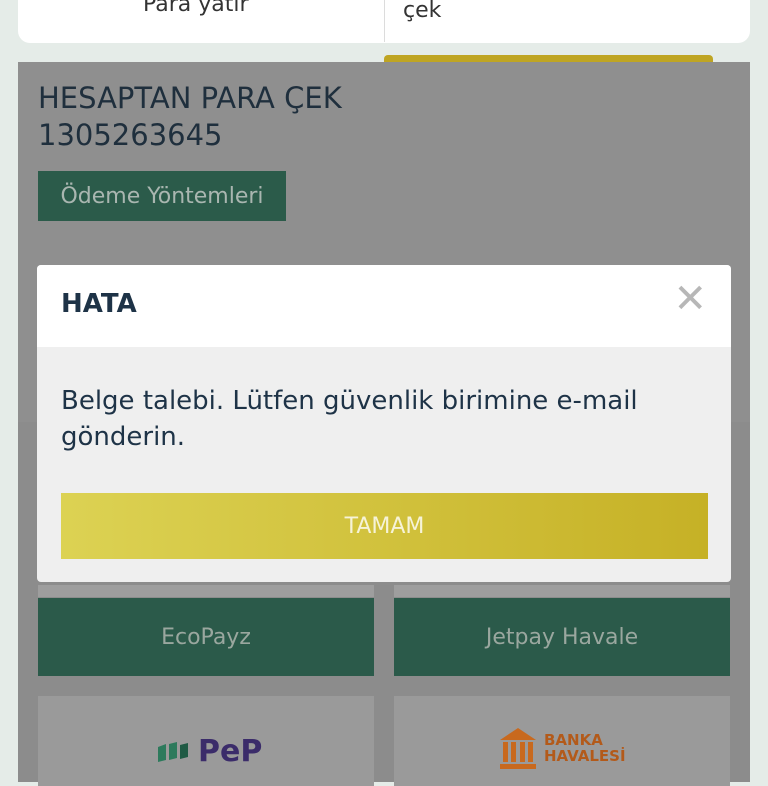 The height and width of the screenshot is (786, 768). I want to click on tile-pep: PeP, so click(206, 741).